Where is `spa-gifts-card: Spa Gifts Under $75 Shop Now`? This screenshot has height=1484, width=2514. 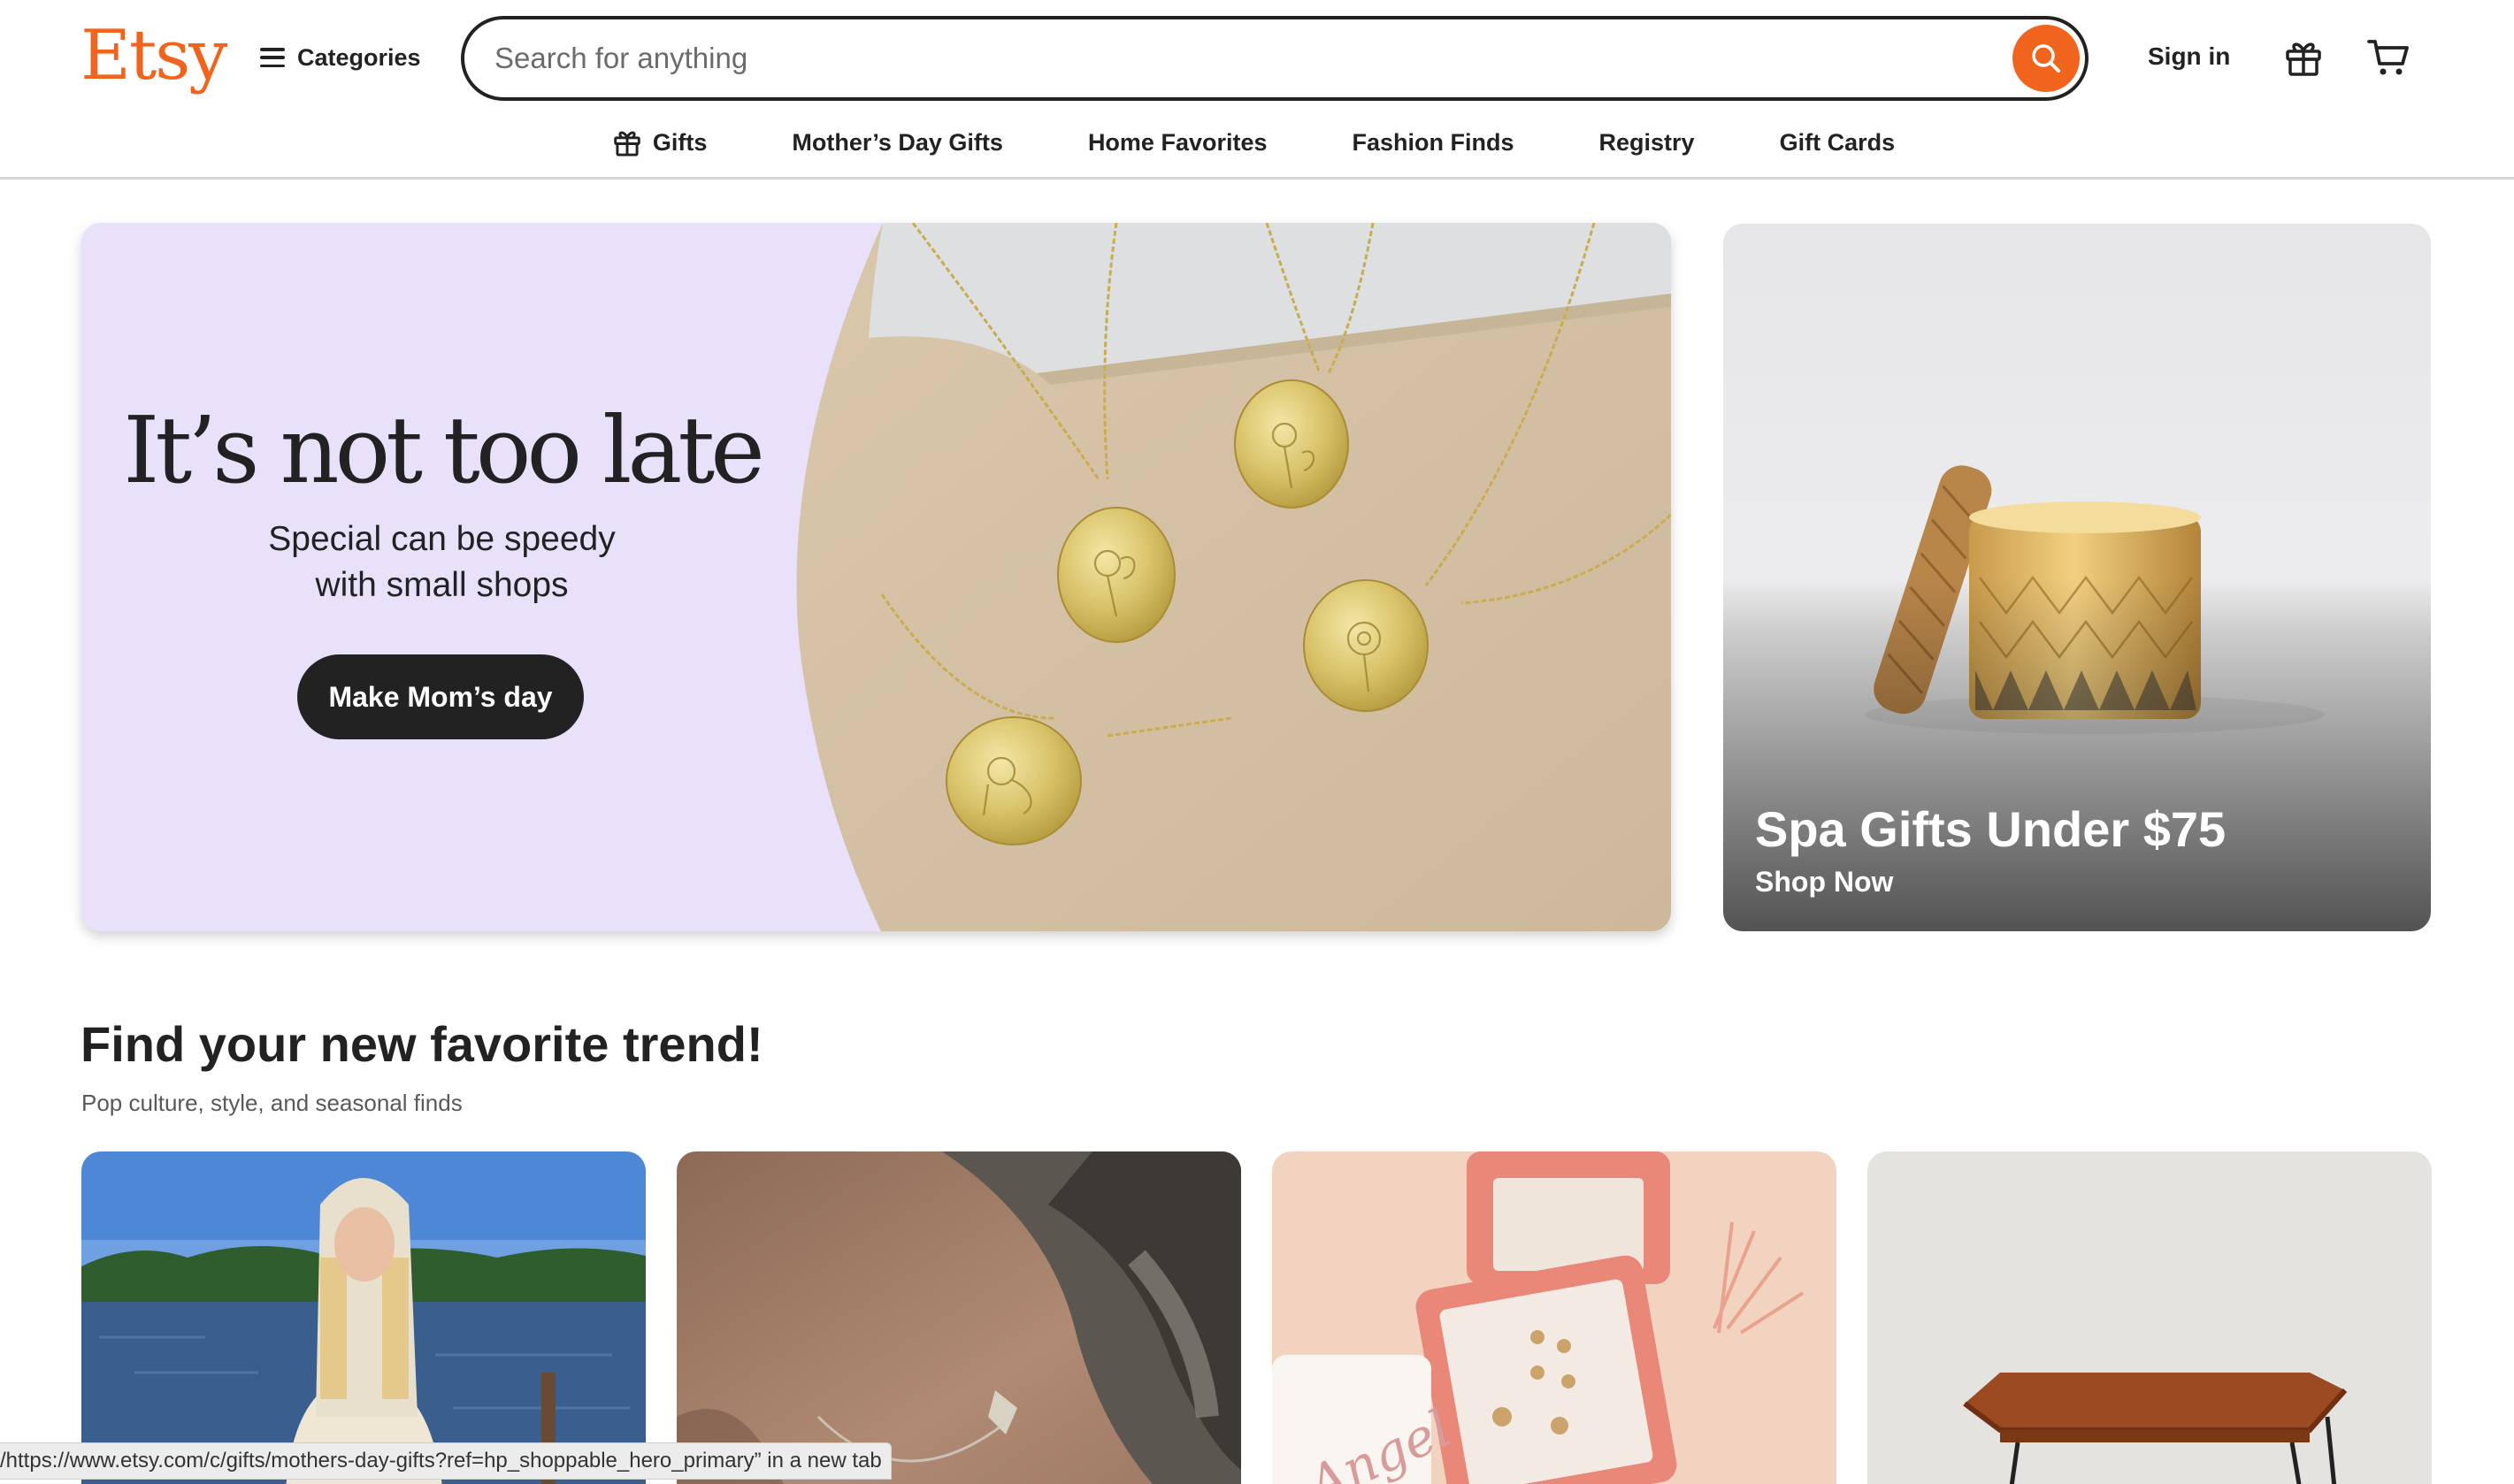
spa-gifts-card: Spa Gifts Under $75 Shop Now is located at coordinates (2077, 577).